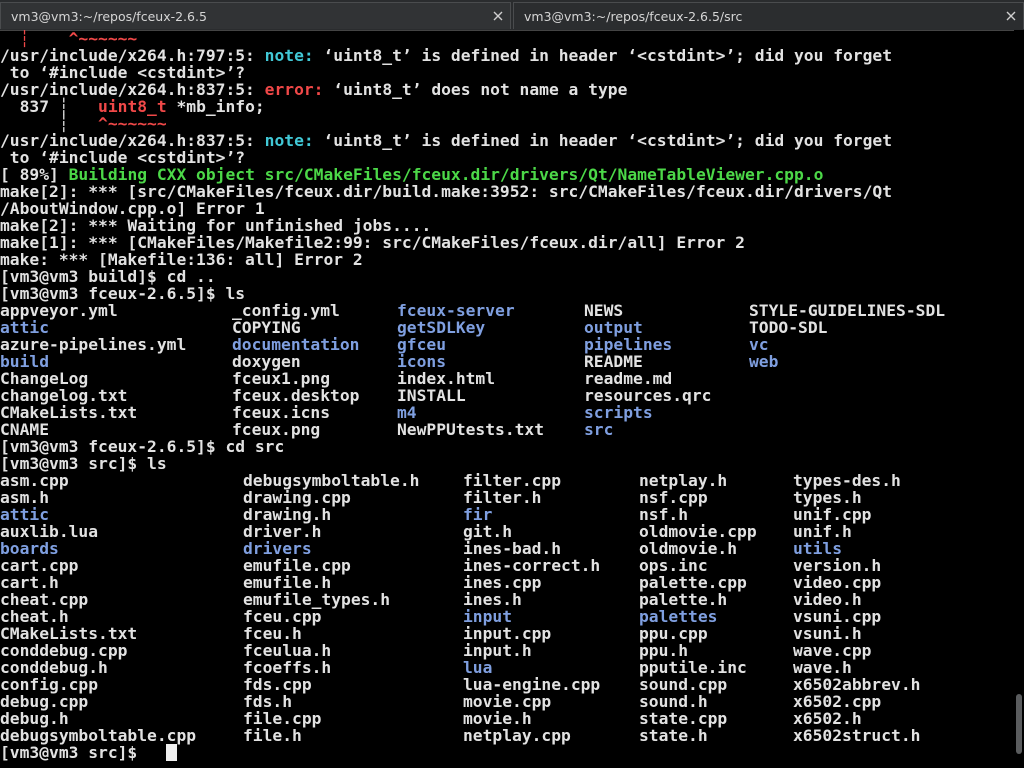 The width and height of the screenshot is (1024, 768). I want to click on file-entry: asm.h, so click(25, 497).